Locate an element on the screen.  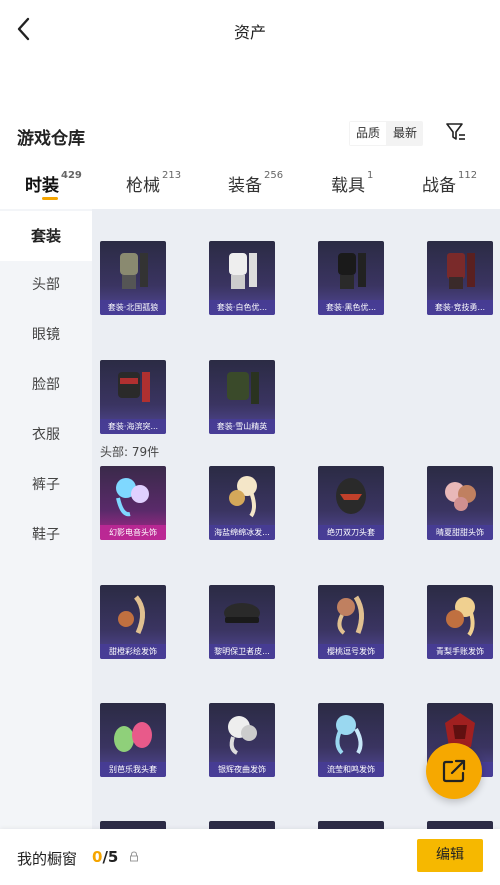
sort-quality-button: 品质 is located at coordinates (368, 133).